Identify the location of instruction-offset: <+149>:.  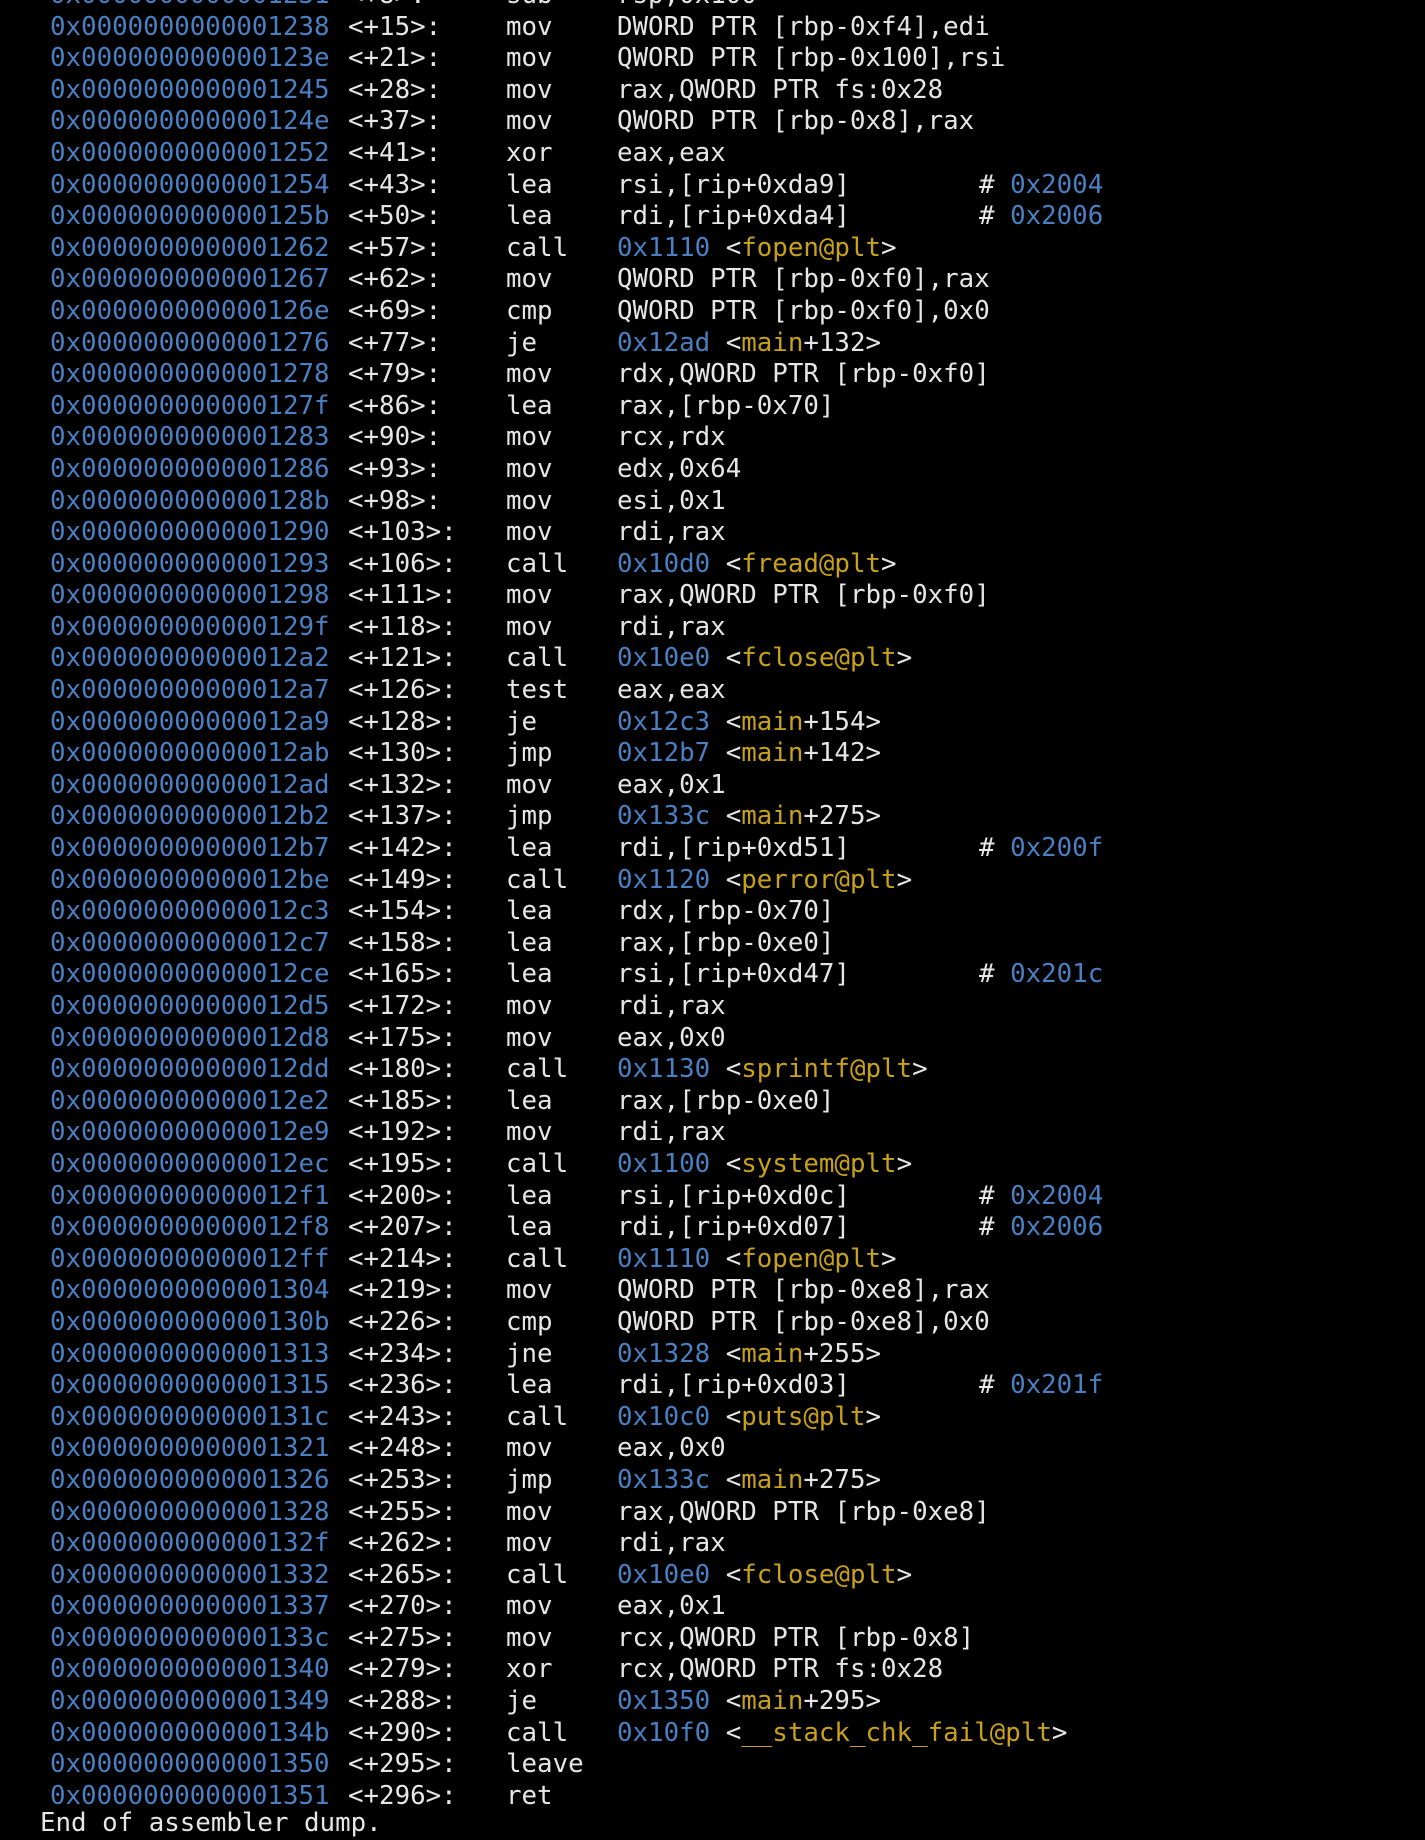
(402, 879).